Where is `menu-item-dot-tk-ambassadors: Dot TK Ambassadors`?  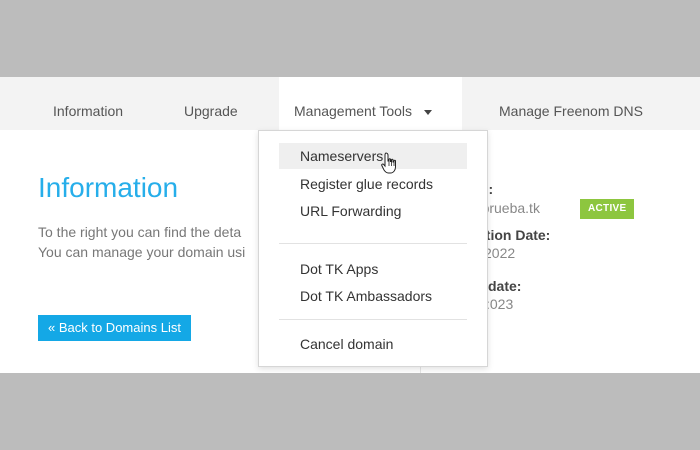 menu-item-dot-tk-ambassadors: Dot TK Ambassadors is located at coordinates (373, 296).